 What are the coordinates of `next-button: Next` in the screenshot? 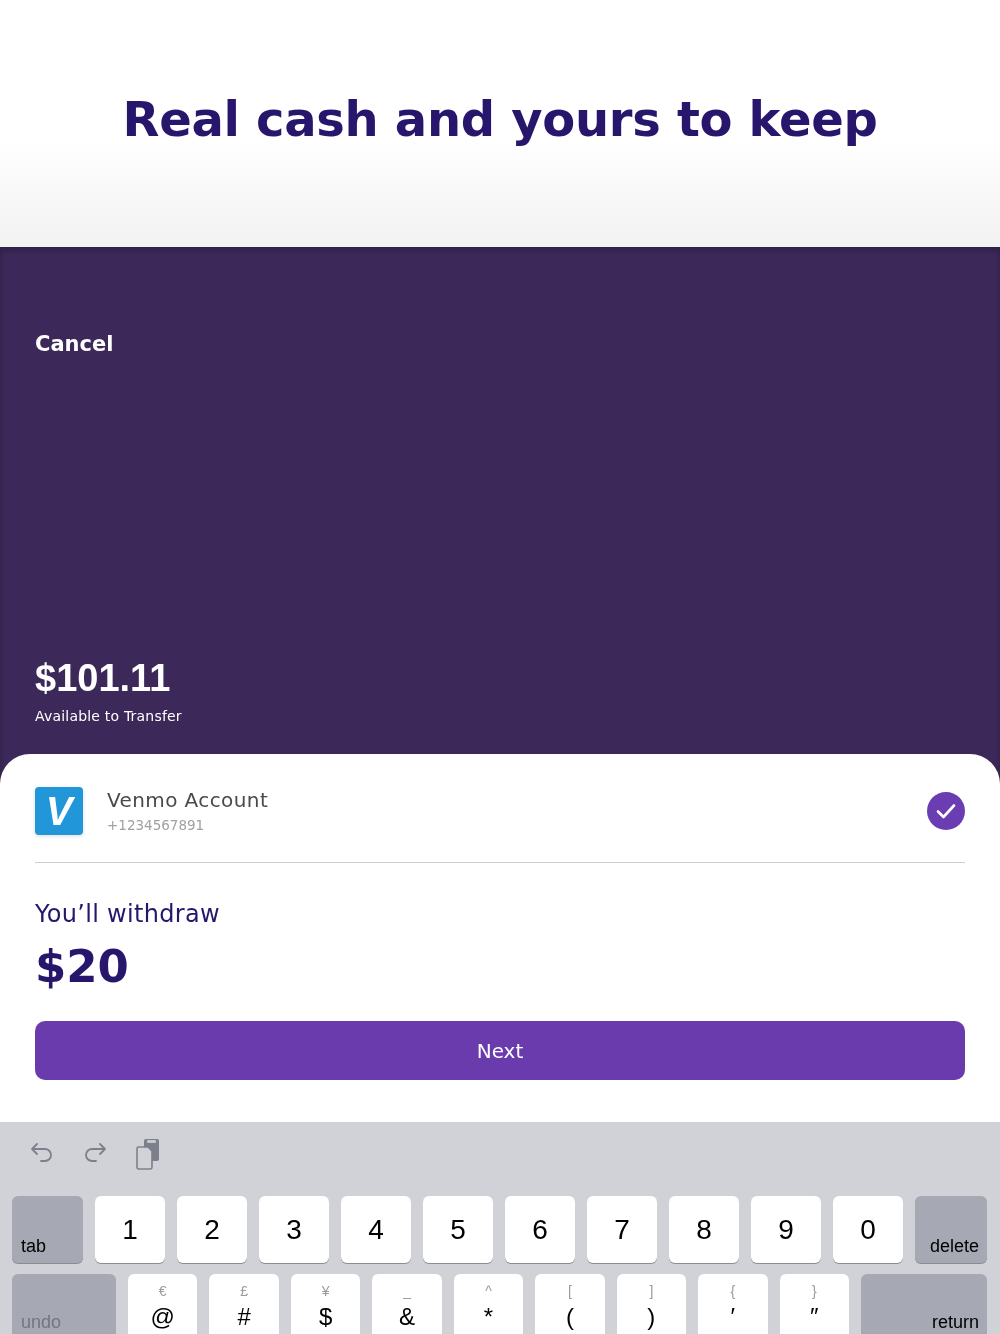 It's located at (500, 1050).